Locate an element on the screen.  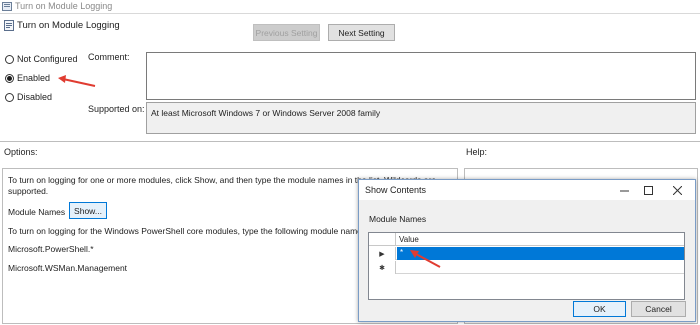
dialog-titlebar: Show Contents is located at coordinates (527, 190).